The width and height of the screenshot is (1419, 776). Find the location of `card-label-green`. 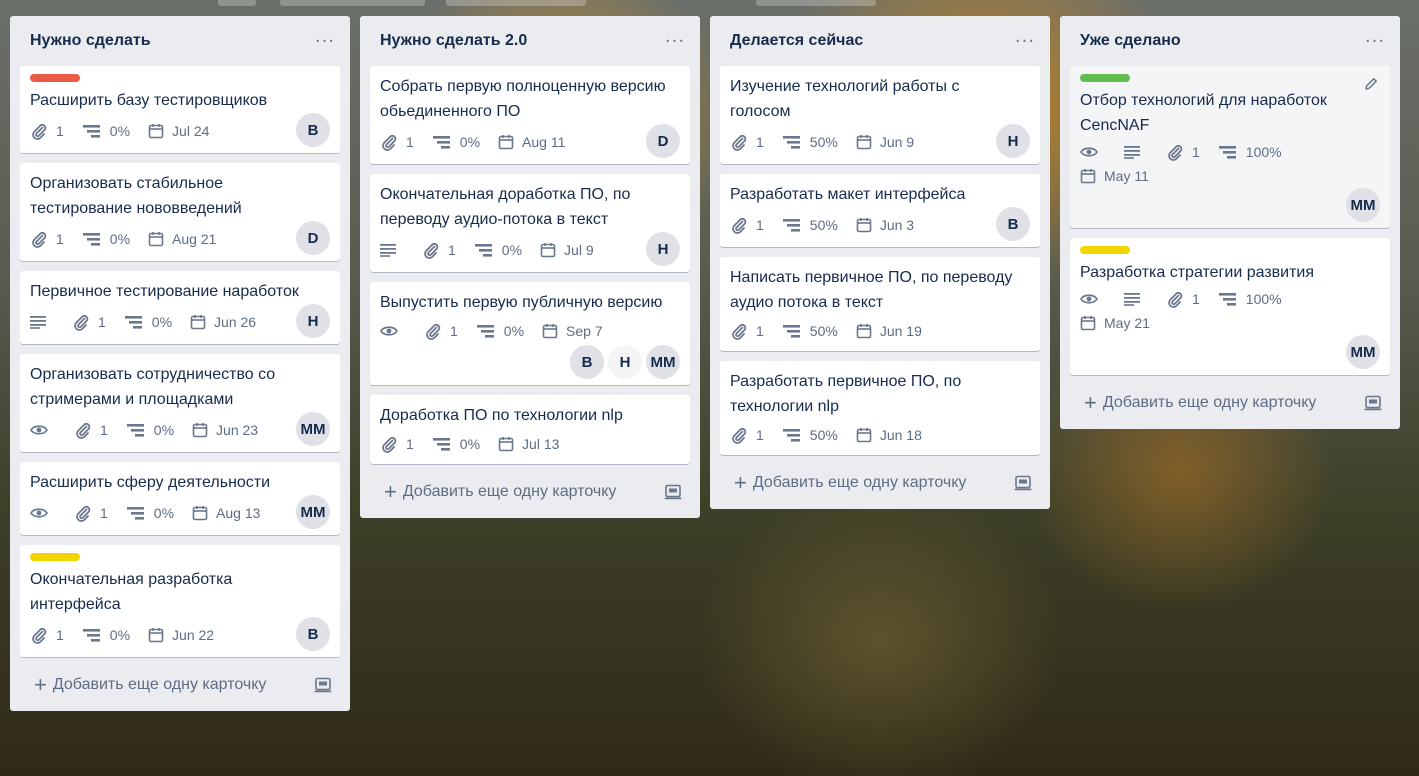

card-label-green is located at coordinates (1105, 78).